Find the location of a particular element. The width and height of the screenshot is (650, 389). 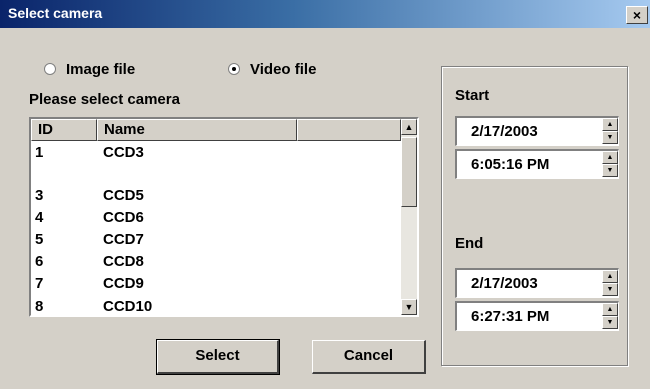

start-time-spinner: ▲ ▼ is located at coordinates (610, 164).